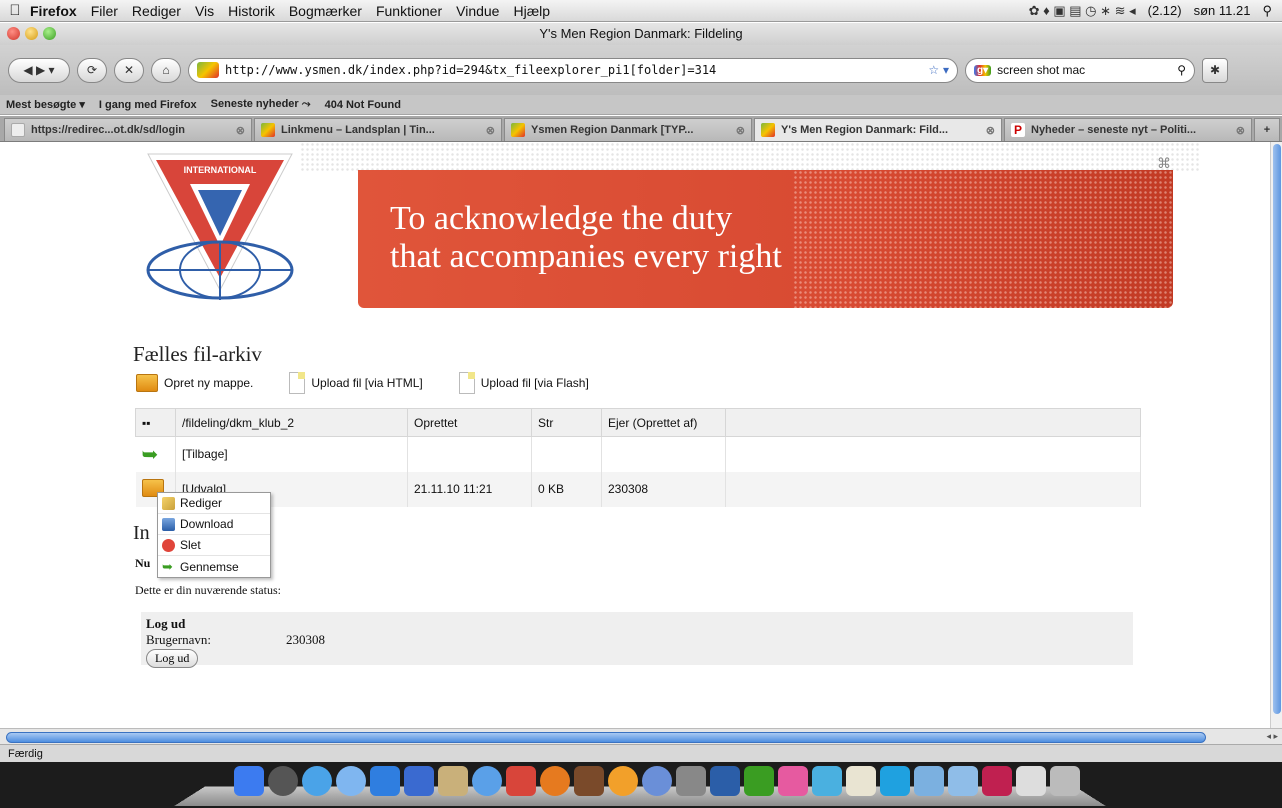  I want to click on stop-button: ✕, so click(129, 70).